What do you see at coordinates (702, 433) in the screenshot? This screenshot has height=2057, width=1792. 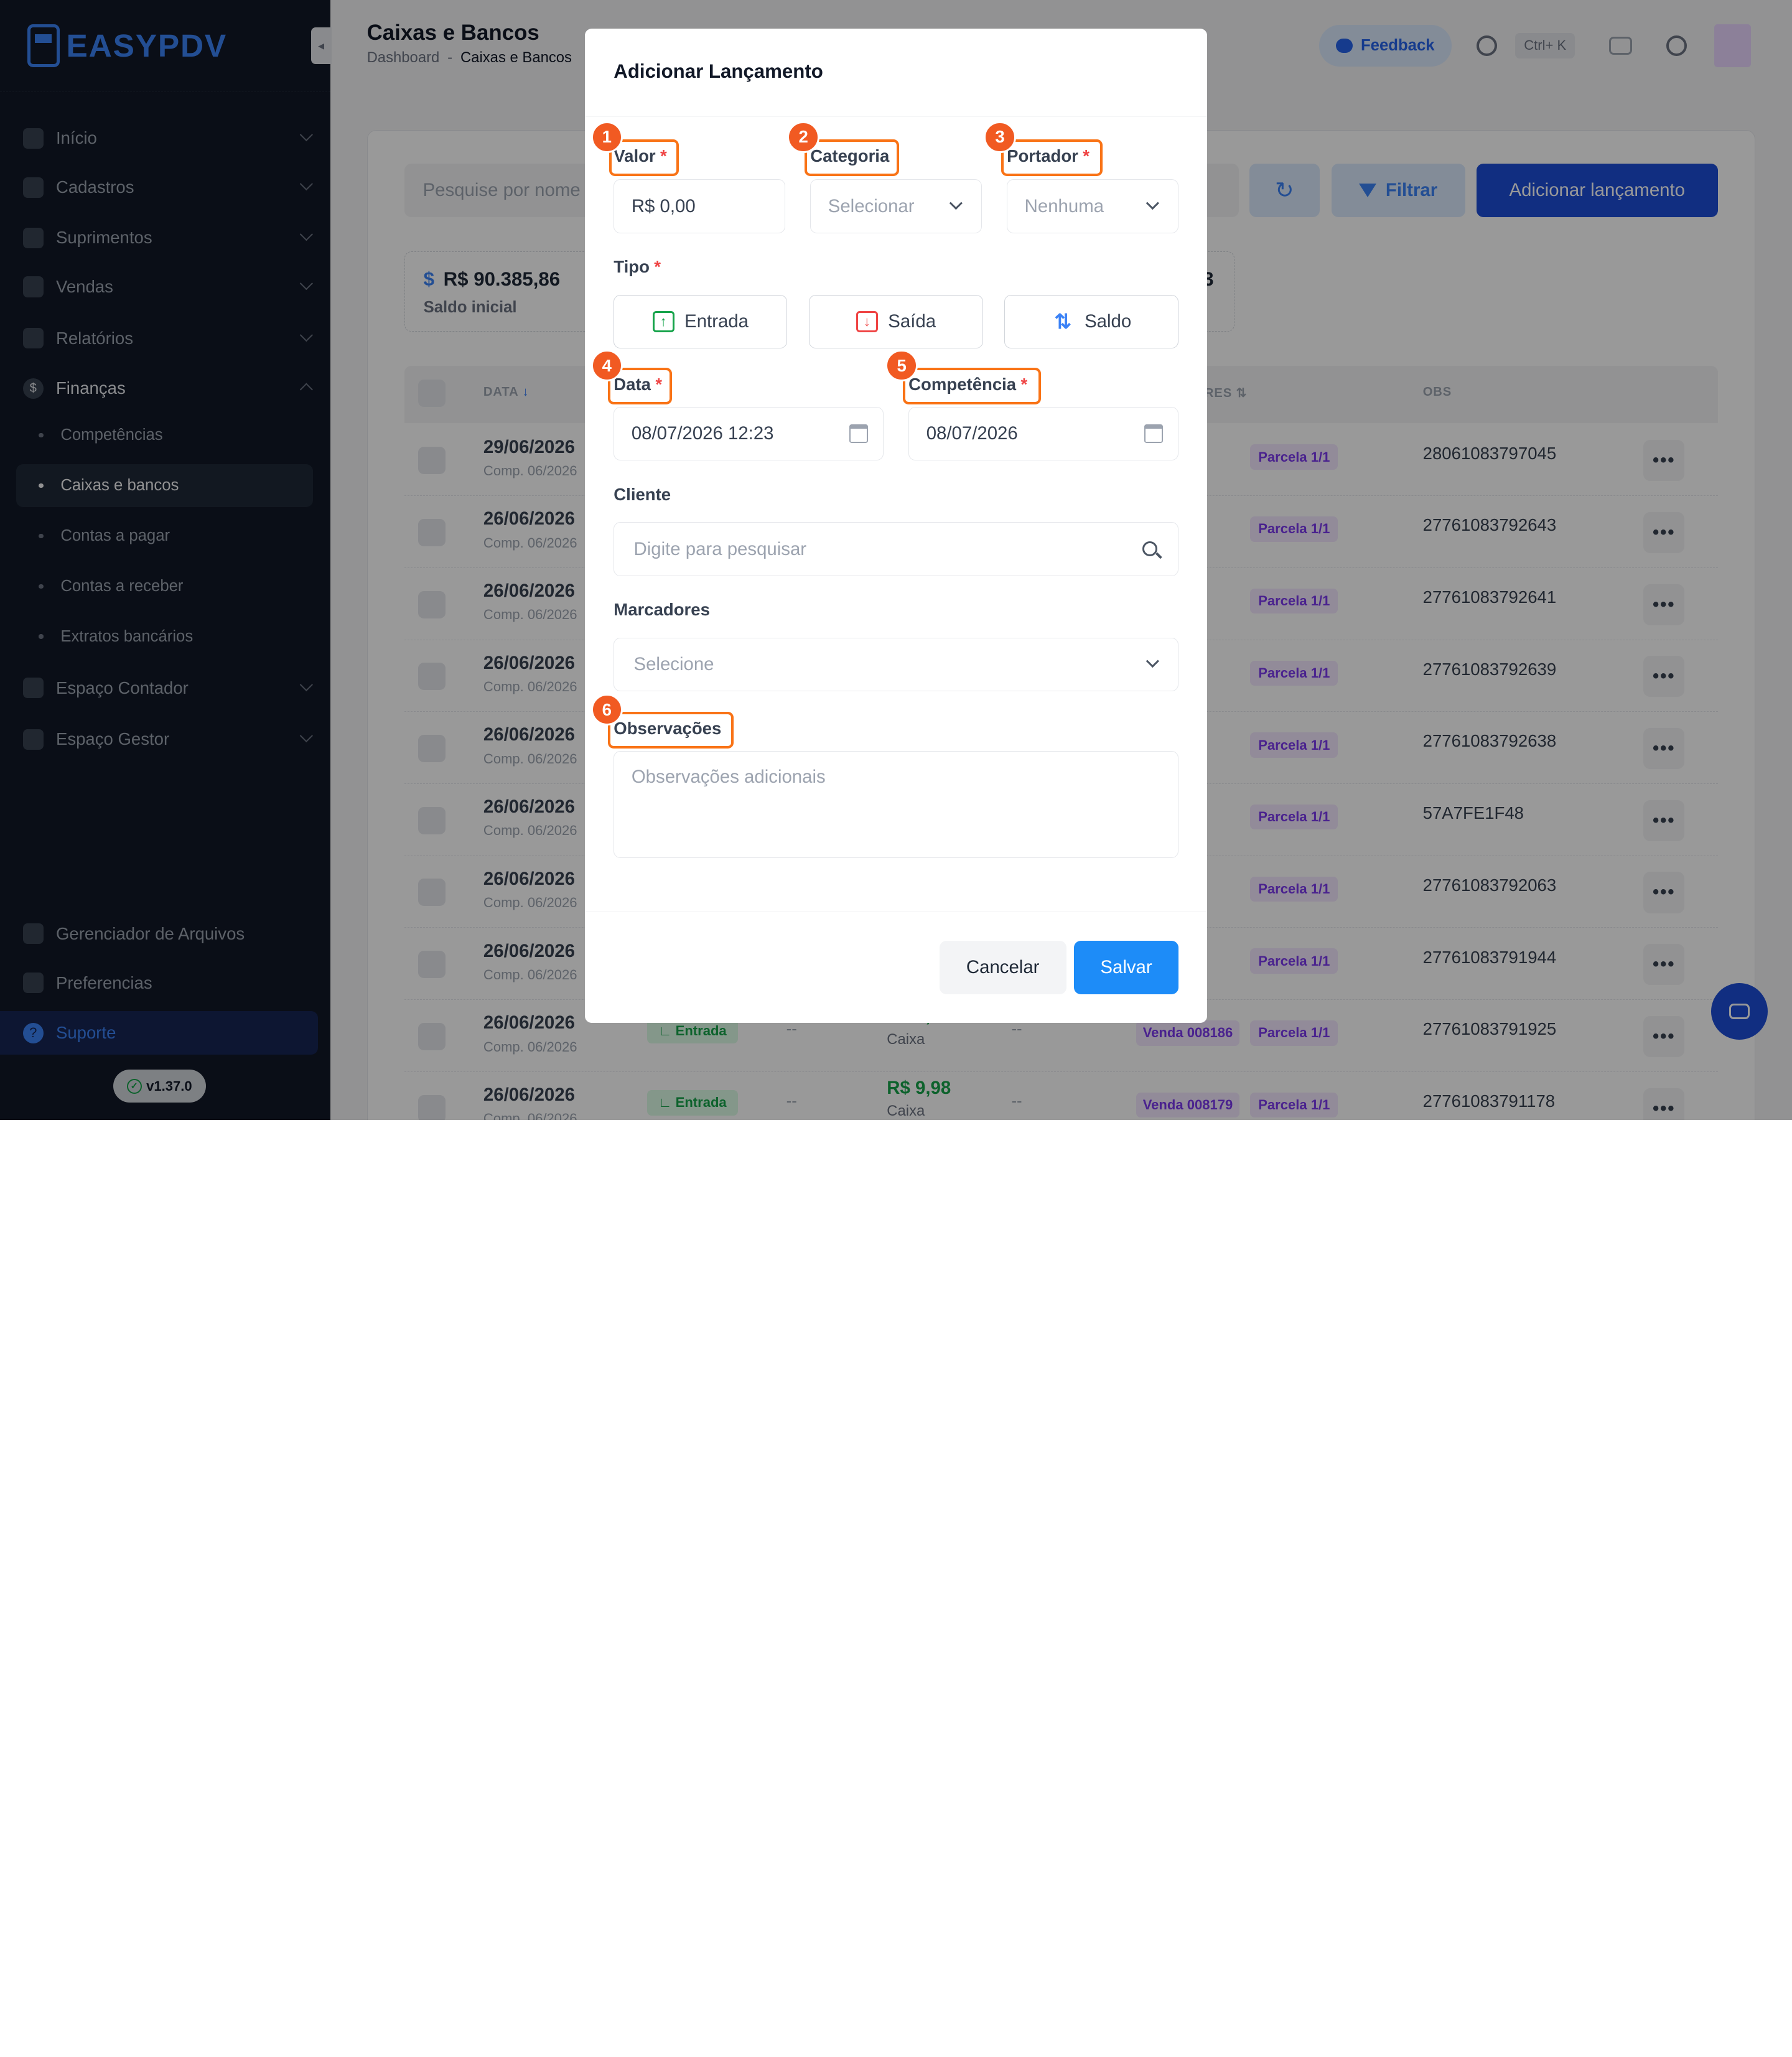 I see `input-value: 08/07/2026 12:23` at bounding box center [702, 433].